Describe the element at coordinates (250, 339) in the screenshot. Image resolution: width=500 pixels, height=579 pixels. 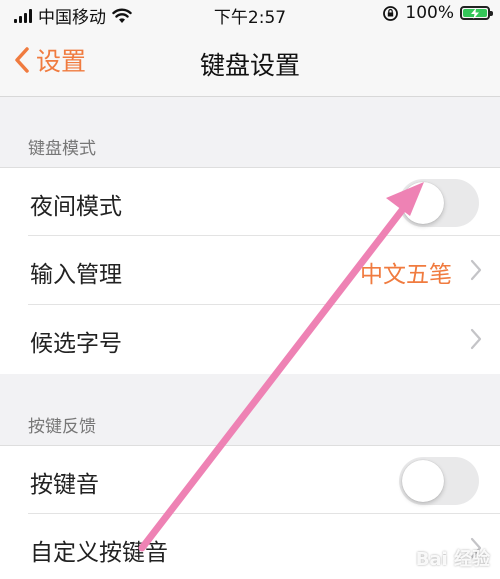
I see `row-candidate-font-size: 候选字号` at that location.